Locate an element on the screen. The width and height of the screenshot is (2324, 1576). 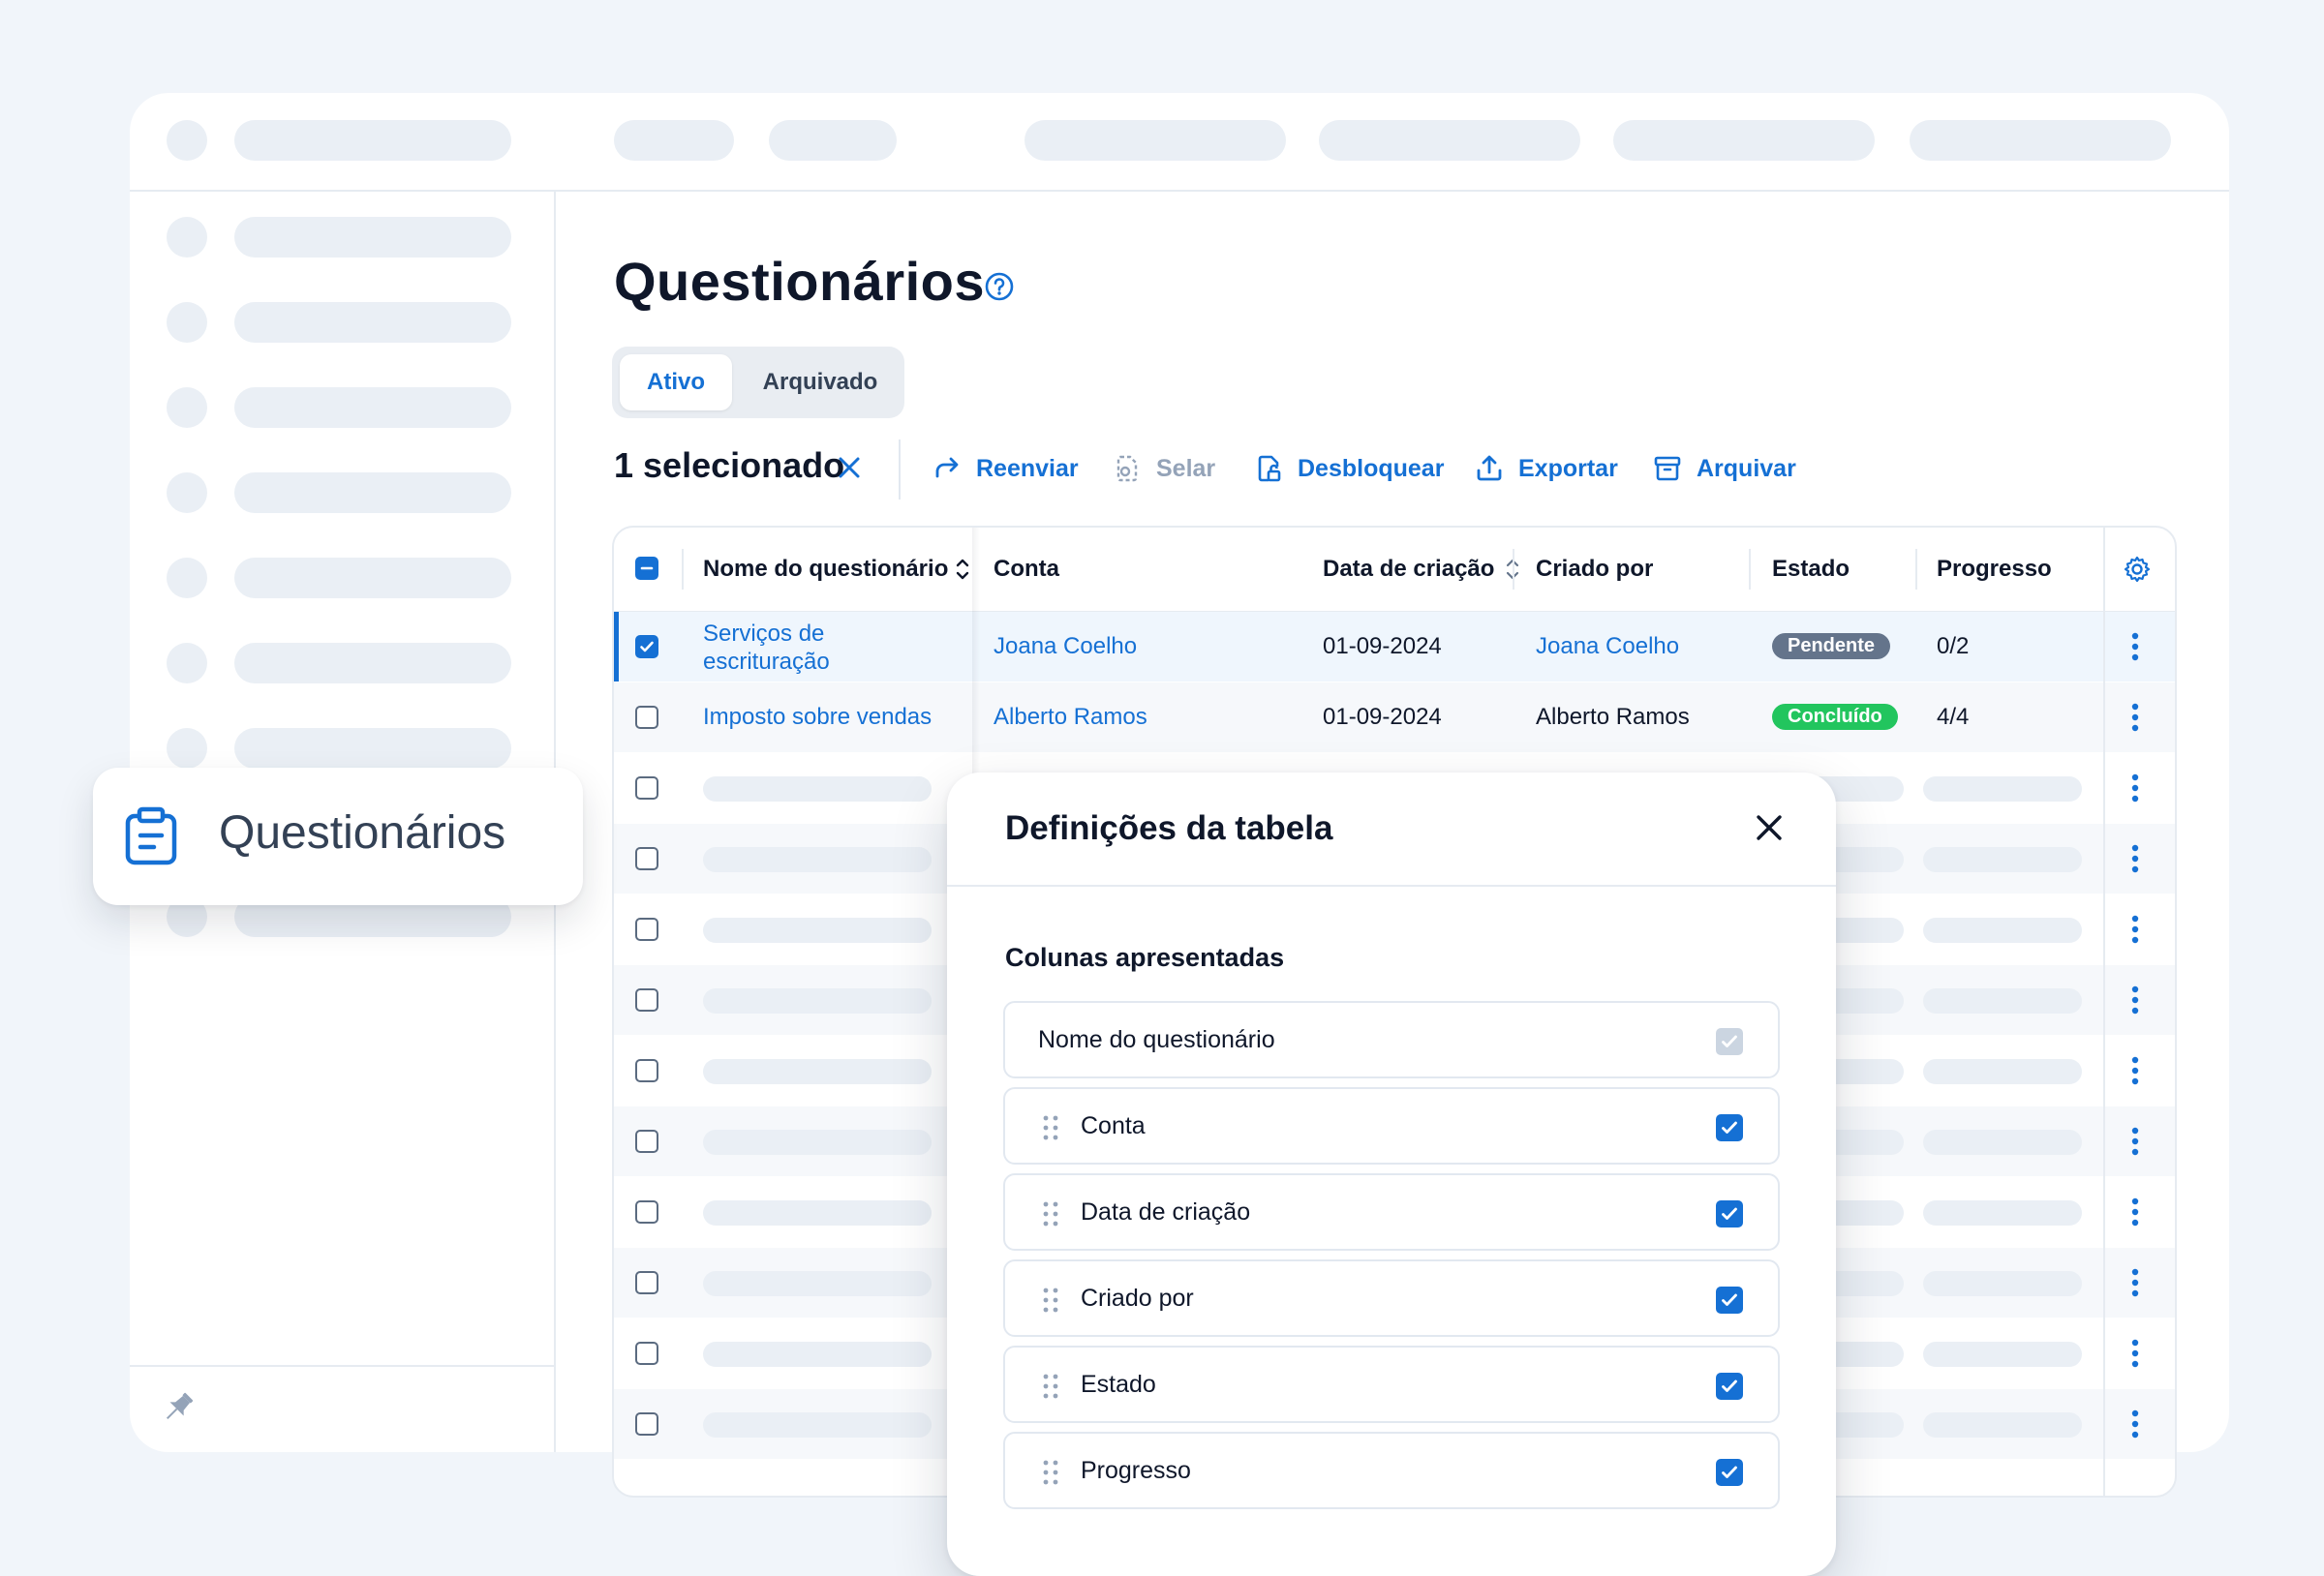
questionnaire-name-line: Serviços de is located at coordinates (764, 634).